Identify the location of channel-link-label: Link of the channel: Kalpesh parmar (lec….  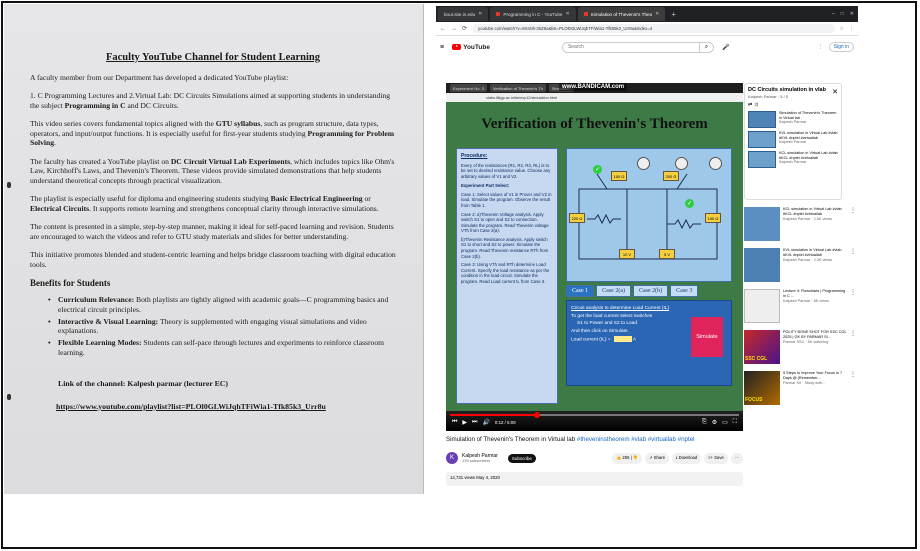
(143, 383).